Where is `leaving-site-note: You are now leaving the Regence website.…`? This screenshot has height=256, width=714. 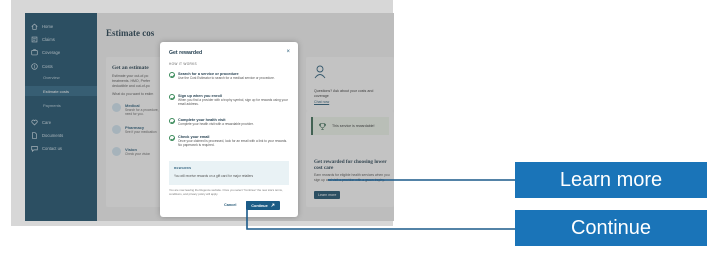
leaving-site-note: You are now leaving the Regence website.… is located at coordinates (226, 192).